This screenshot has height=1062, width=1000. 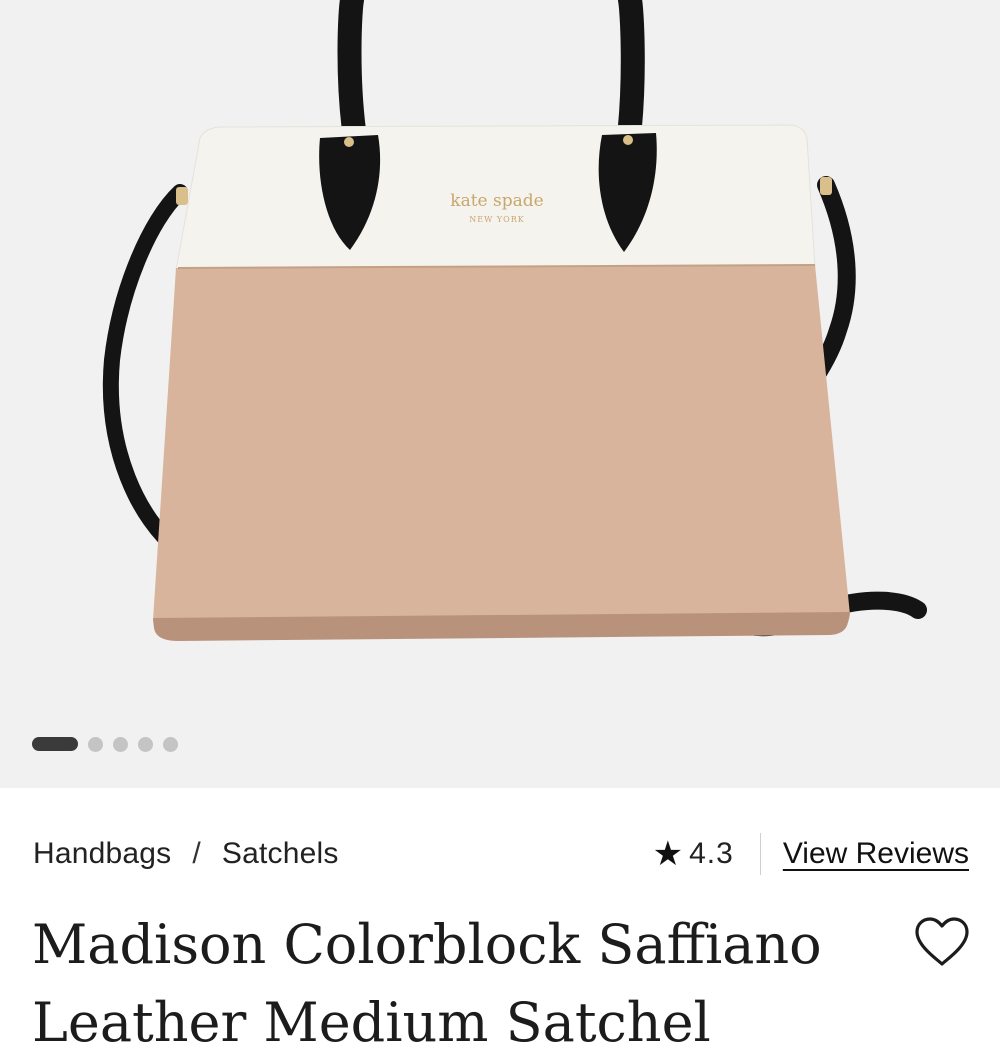 I want to click on bag-brand-sub: NEW YORK, so click(x=496, y=219).